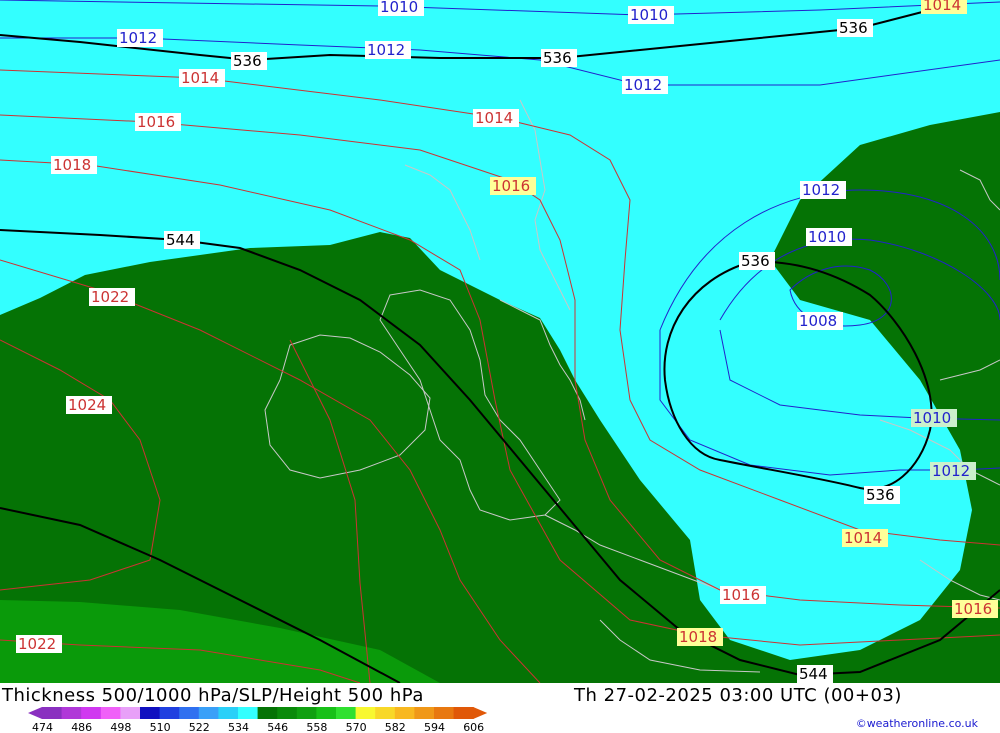 Image resolution: width=1000 pixels, height=733 pixels. I want to click on label-slp-1016-b: 1016, so click(513, 186).